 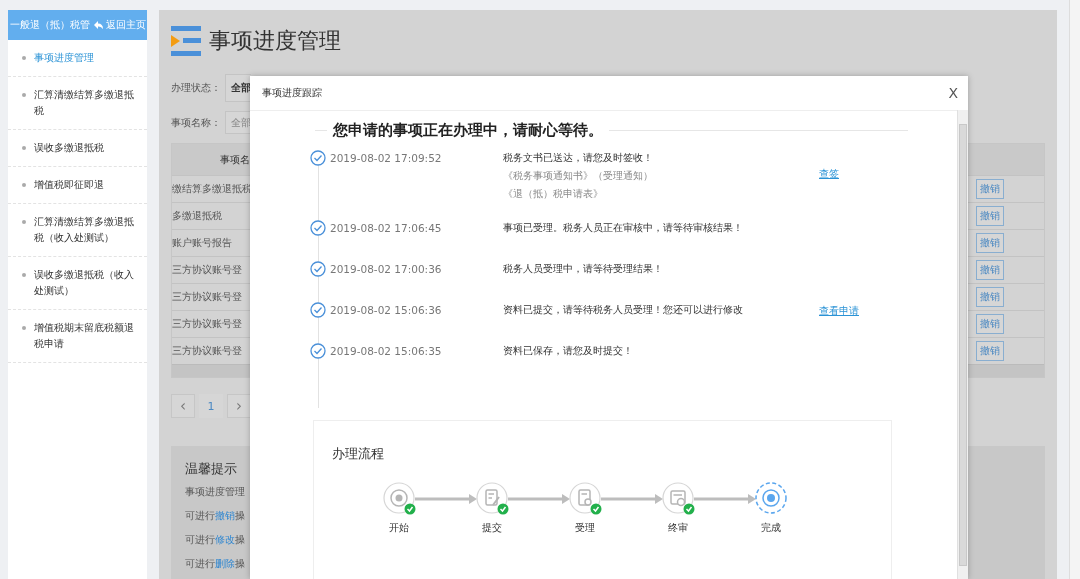 What do you see at coordinates (578, 158) in the screenshot?
I see `progress-message: 税务文书已送达，请您及时签收！` at bounding box center [578, 158].